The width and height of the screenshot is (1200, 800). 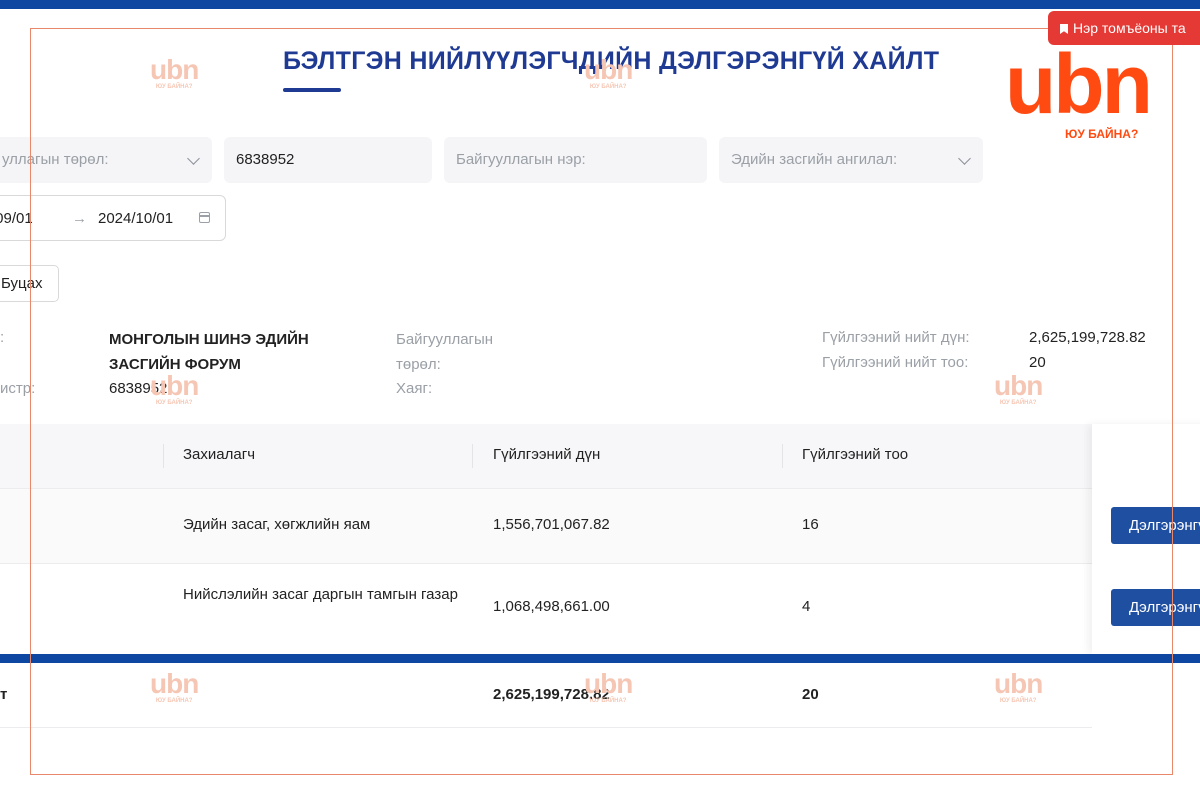 I want to click on total-label: т, so click(x=4, y=694).